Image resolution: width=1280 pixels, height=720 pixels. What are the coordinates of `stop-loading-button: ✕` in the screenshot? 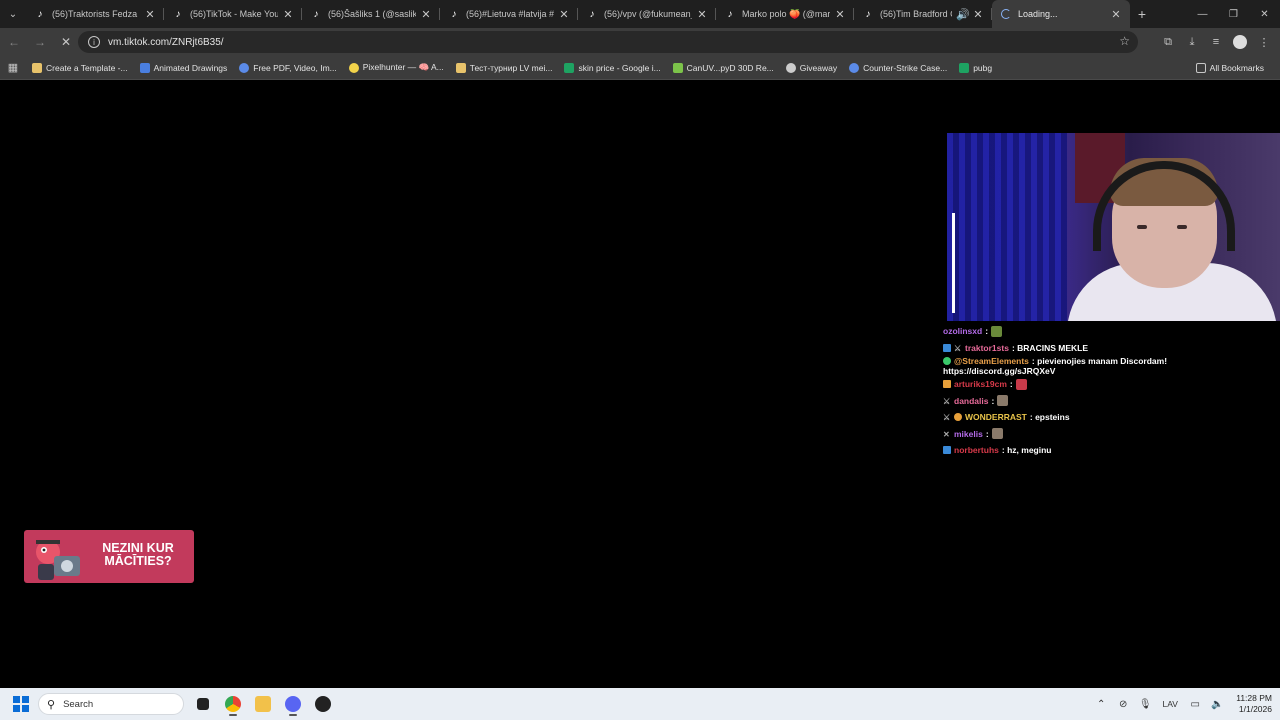 It's located at (66, 42).